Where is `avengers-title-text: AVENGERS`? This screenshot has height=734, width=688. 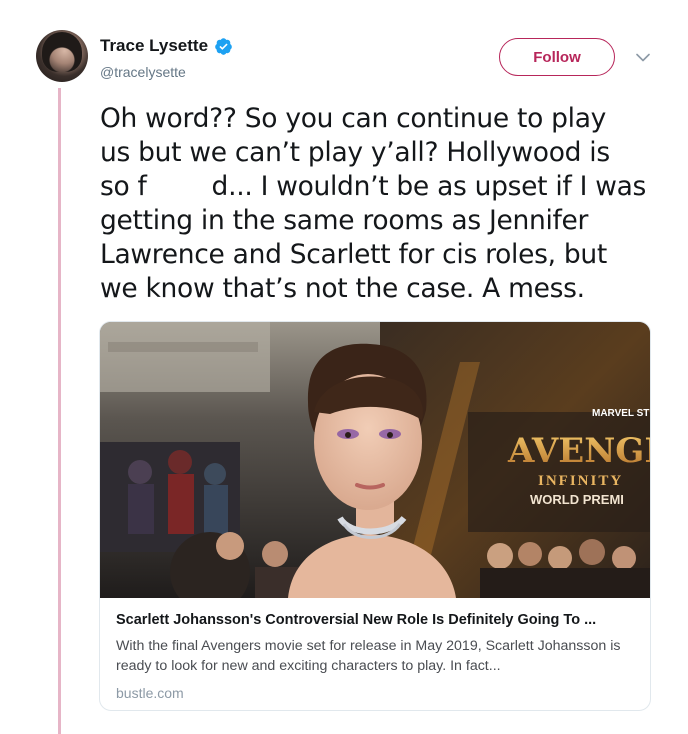 avengers-title-text: AVENGERS is located at coordinates (578, 451).